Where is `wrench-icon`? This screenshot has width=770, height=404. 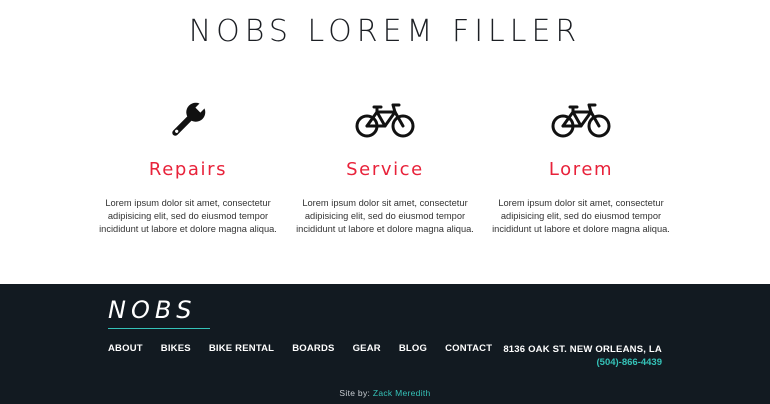
wrench-icon is located at coordinates (190, 118).